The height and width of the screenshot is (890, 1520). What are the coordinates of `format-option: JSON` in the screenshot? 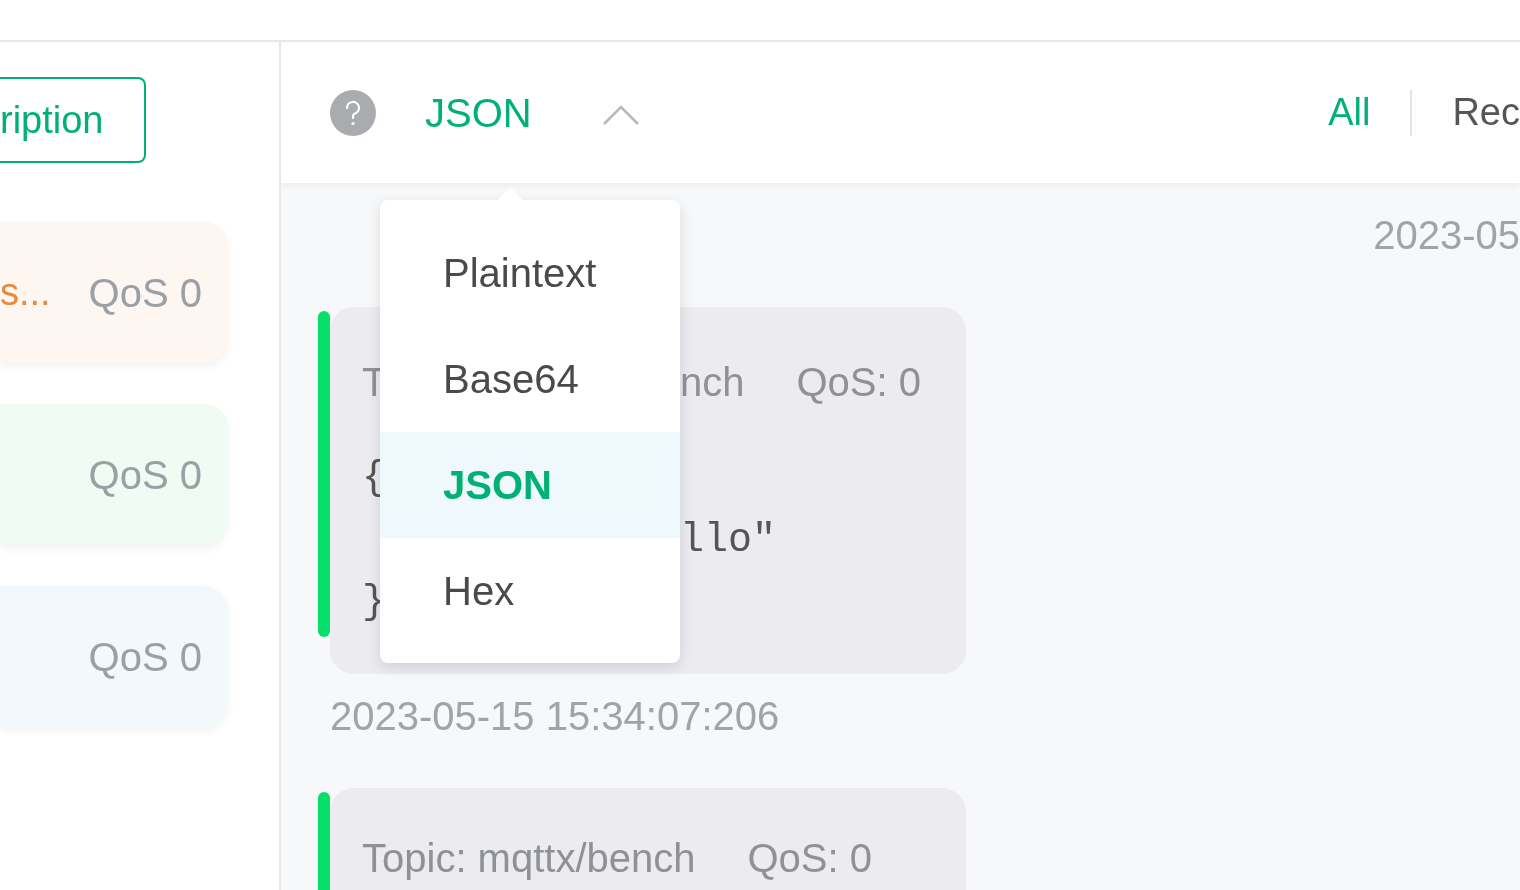 It's located at (530, 485).